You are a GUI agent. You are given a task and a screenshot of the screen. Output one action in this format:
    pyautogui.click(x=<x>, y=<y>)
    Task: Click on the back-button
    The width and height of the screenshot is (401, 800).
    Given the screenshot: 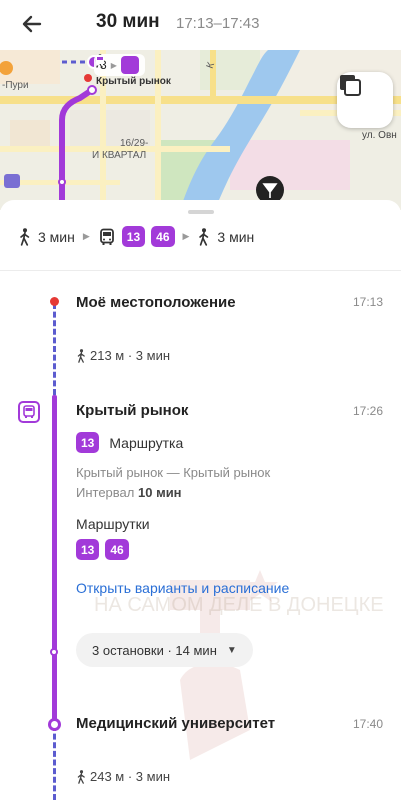 What is the action you would take?
    pyautogui.click(x=32, y=24)
    